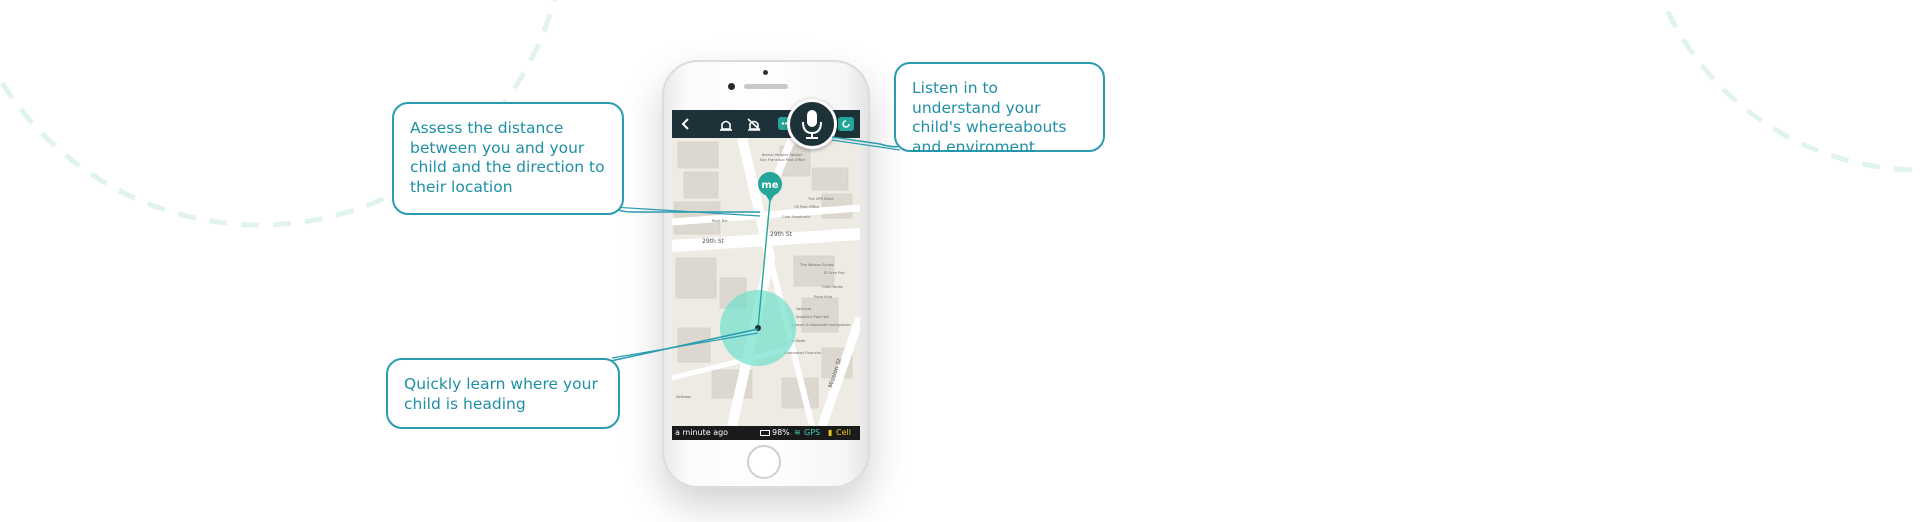 The image size is (1920, 522). I want to click on me-label: me, so click(769, 185).